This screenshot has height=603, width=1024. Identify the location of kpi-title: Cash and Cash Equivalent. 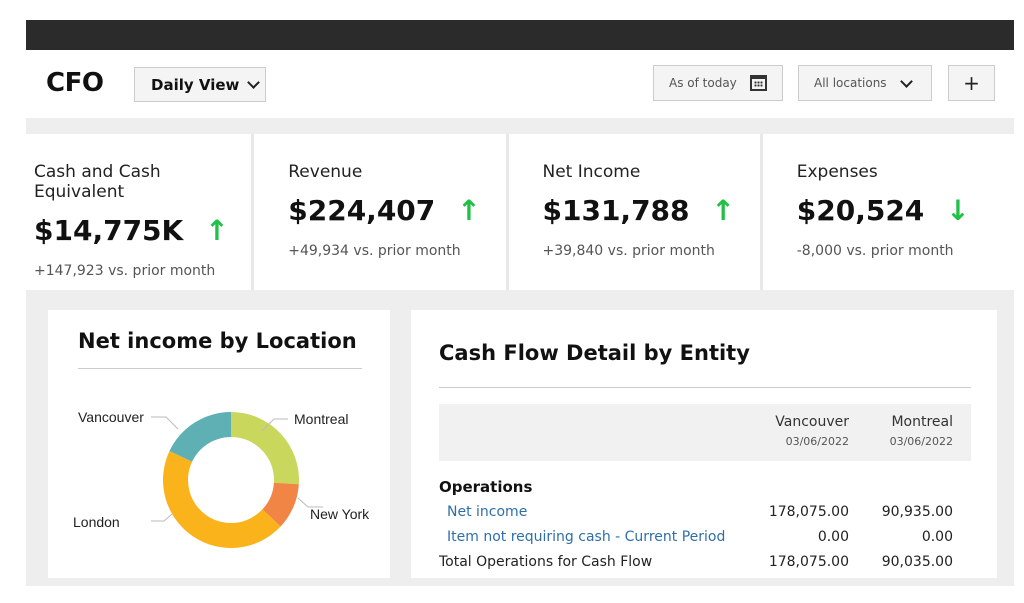
(97, 182).